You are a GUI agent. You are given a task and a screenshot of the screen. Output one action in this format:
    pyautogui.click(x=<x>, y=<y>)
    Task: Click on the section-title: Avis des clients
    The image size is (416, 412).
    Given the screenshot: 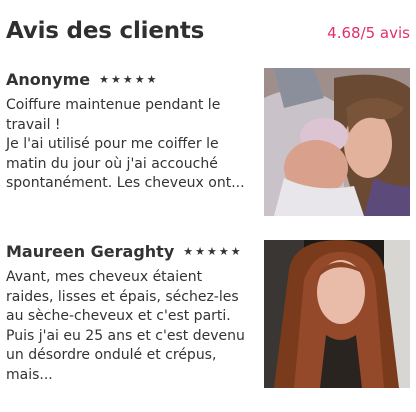 What is the action you would take?
    pyautogui.click(x=105, y=31)
    